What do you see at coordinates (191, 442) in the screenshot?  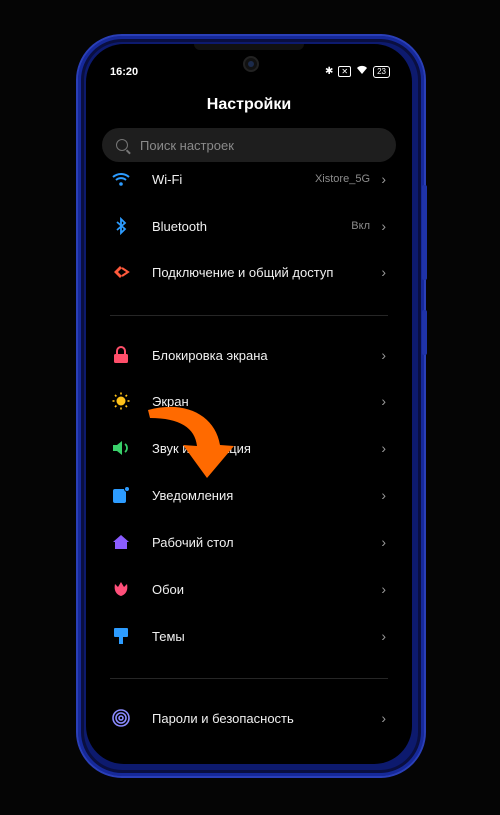 I see `annotation-arrow-icon` at bounding box center [191, 442].